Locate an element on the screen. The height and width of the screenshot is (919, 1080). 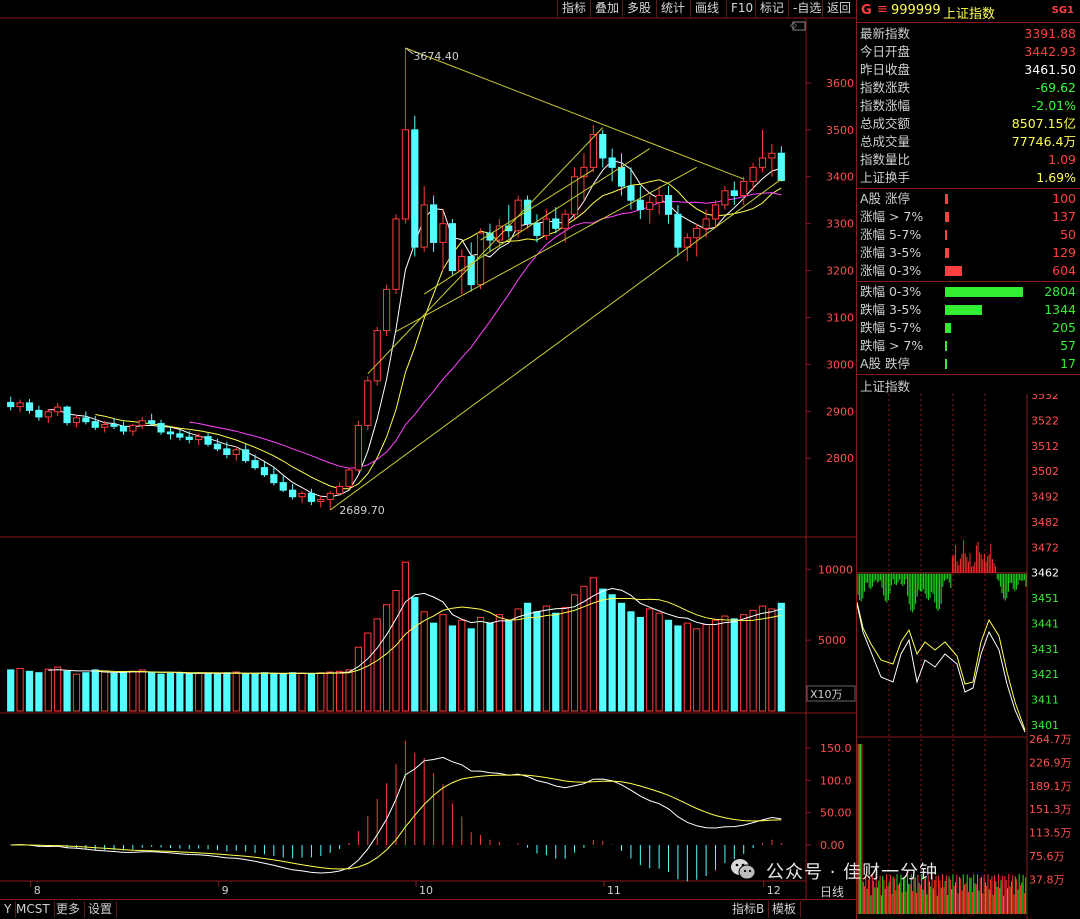
toolbar-button-4: 画线 is located at coordinates (706, 8).